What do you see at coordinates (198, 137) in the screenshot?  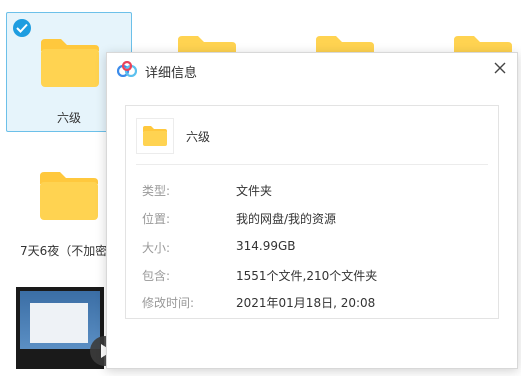 I see `item-name: 六级` at bounding box center [198, 137].